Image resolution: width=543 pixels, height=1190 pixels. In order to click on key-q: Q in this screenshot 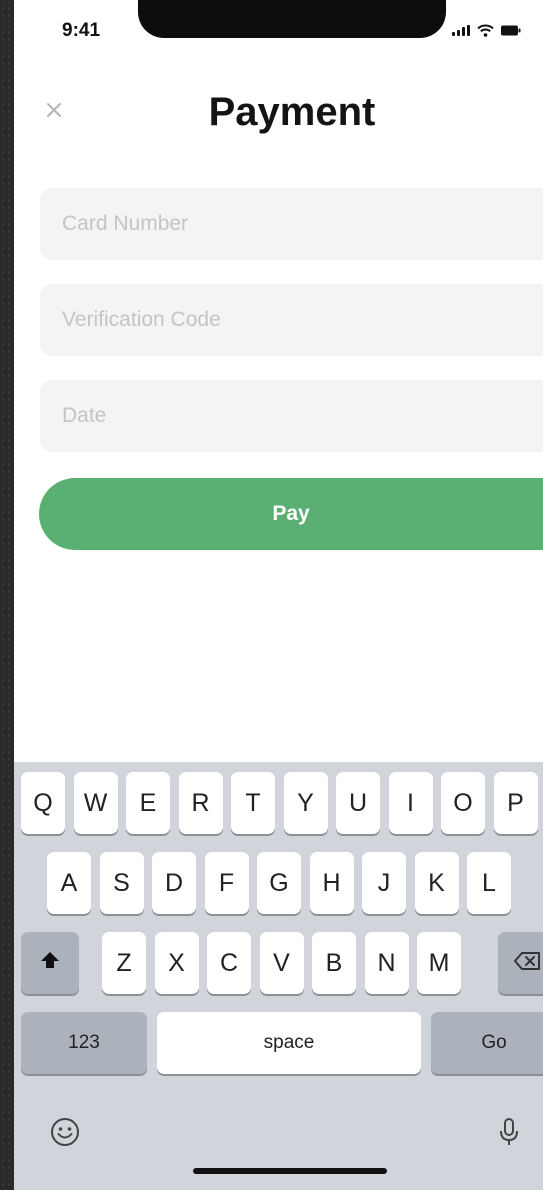, I will do `click(43, 803)`.